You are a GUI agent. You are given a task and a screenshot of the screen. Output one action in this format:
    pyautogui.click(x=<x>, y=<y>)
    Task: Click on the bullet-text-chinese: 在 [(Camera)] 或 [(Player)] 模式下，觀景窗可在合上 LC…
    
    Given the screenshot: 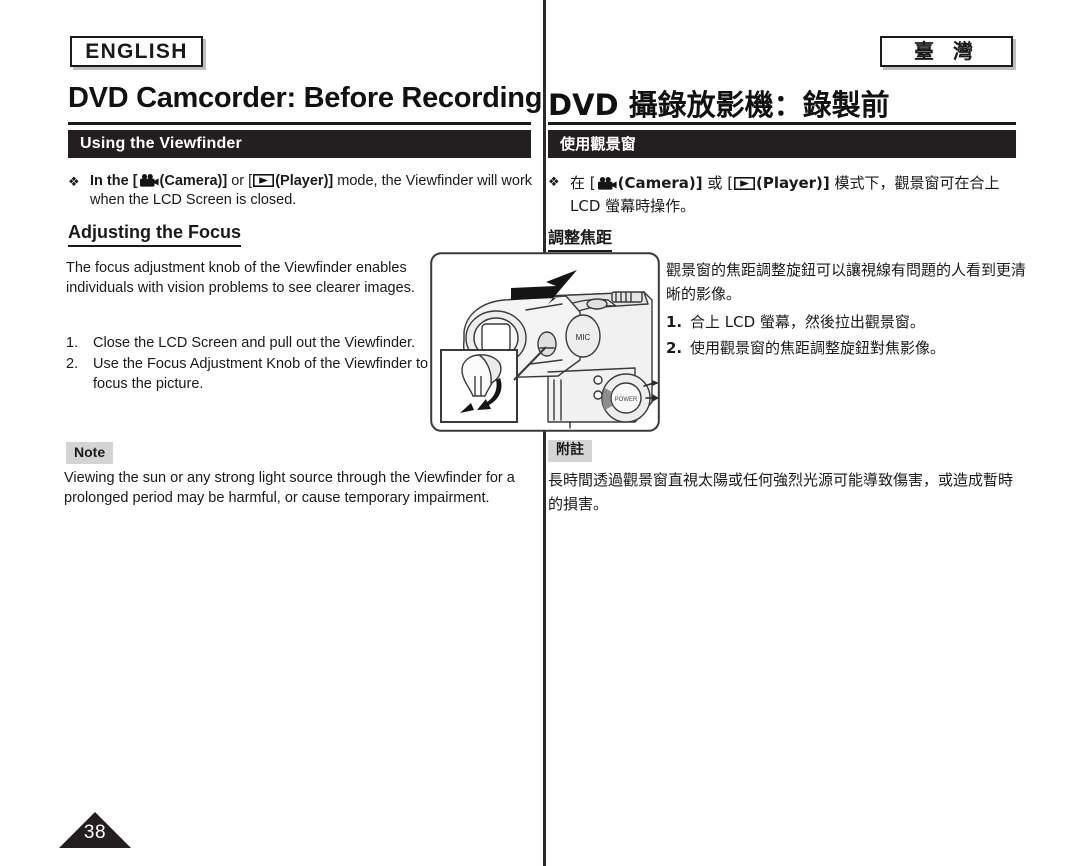 What is the action you would take?
    pyautogui.click(x=794, y=195)
    